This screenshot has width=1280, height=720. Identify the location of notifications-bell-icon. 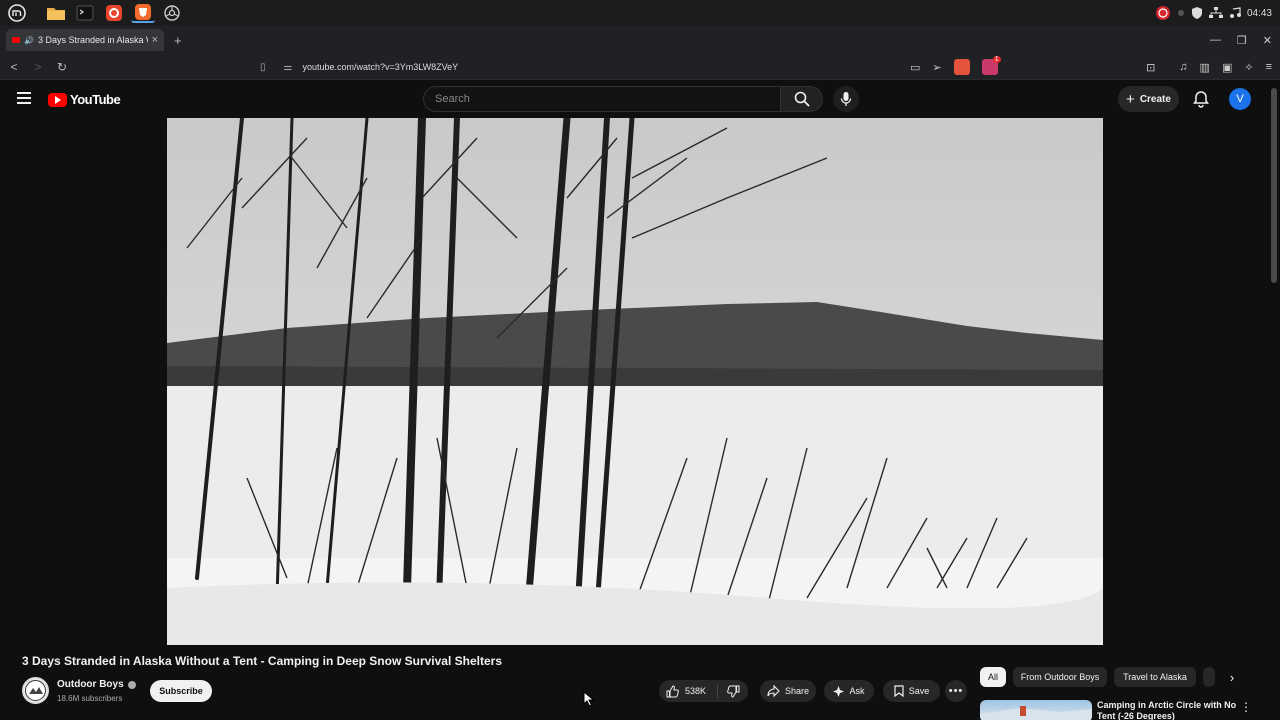
(1201, 99).